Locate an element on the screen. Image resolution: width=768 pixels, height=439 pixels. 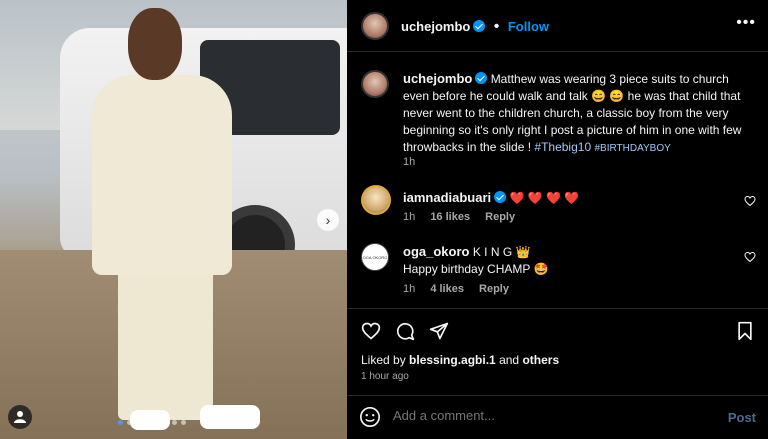
caption-username: uchejombo is located at coordinates (437, 78).